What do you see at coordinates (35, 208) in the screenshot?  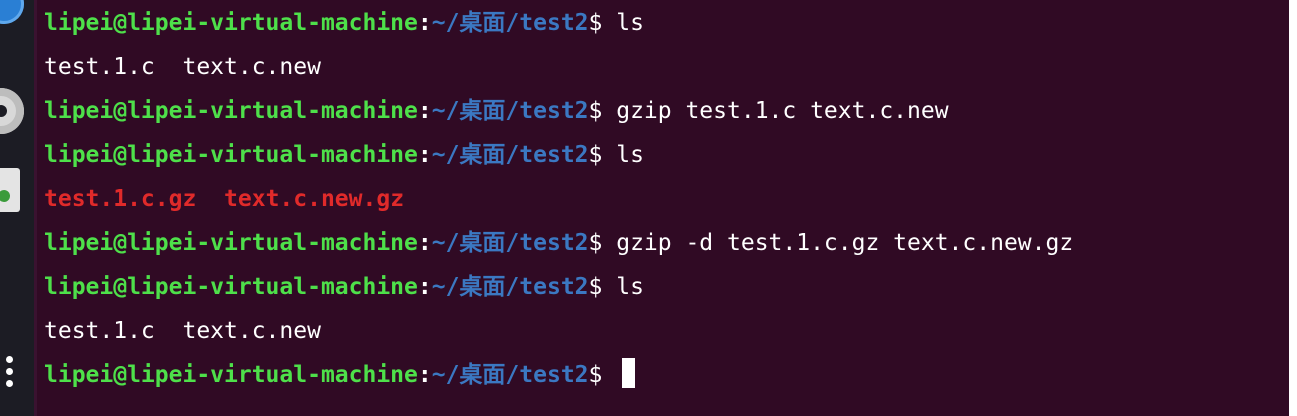 I see `dock-divider` at bounding box center [35, 208].